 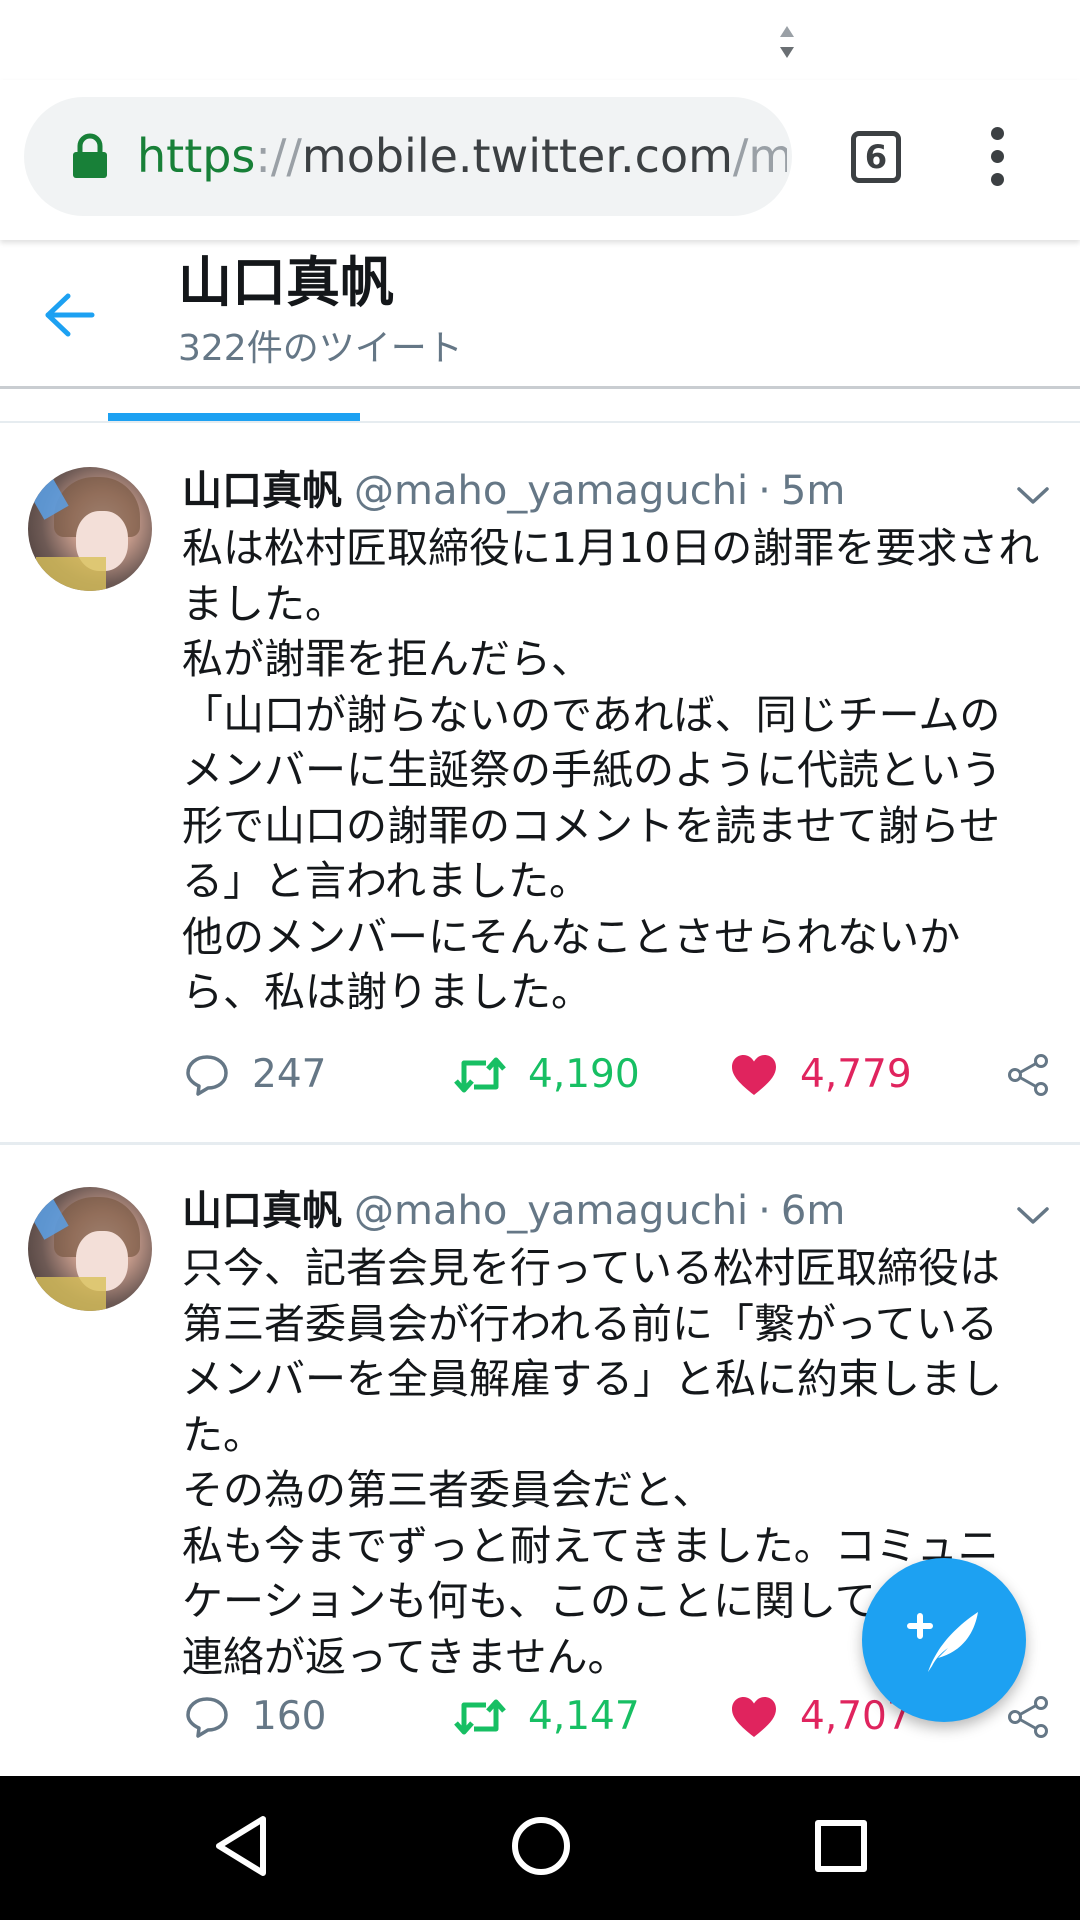 What do you see at coordinates (90, 156) in the screenshot?
I see `lock-icon` at bounding box center [90, 156].